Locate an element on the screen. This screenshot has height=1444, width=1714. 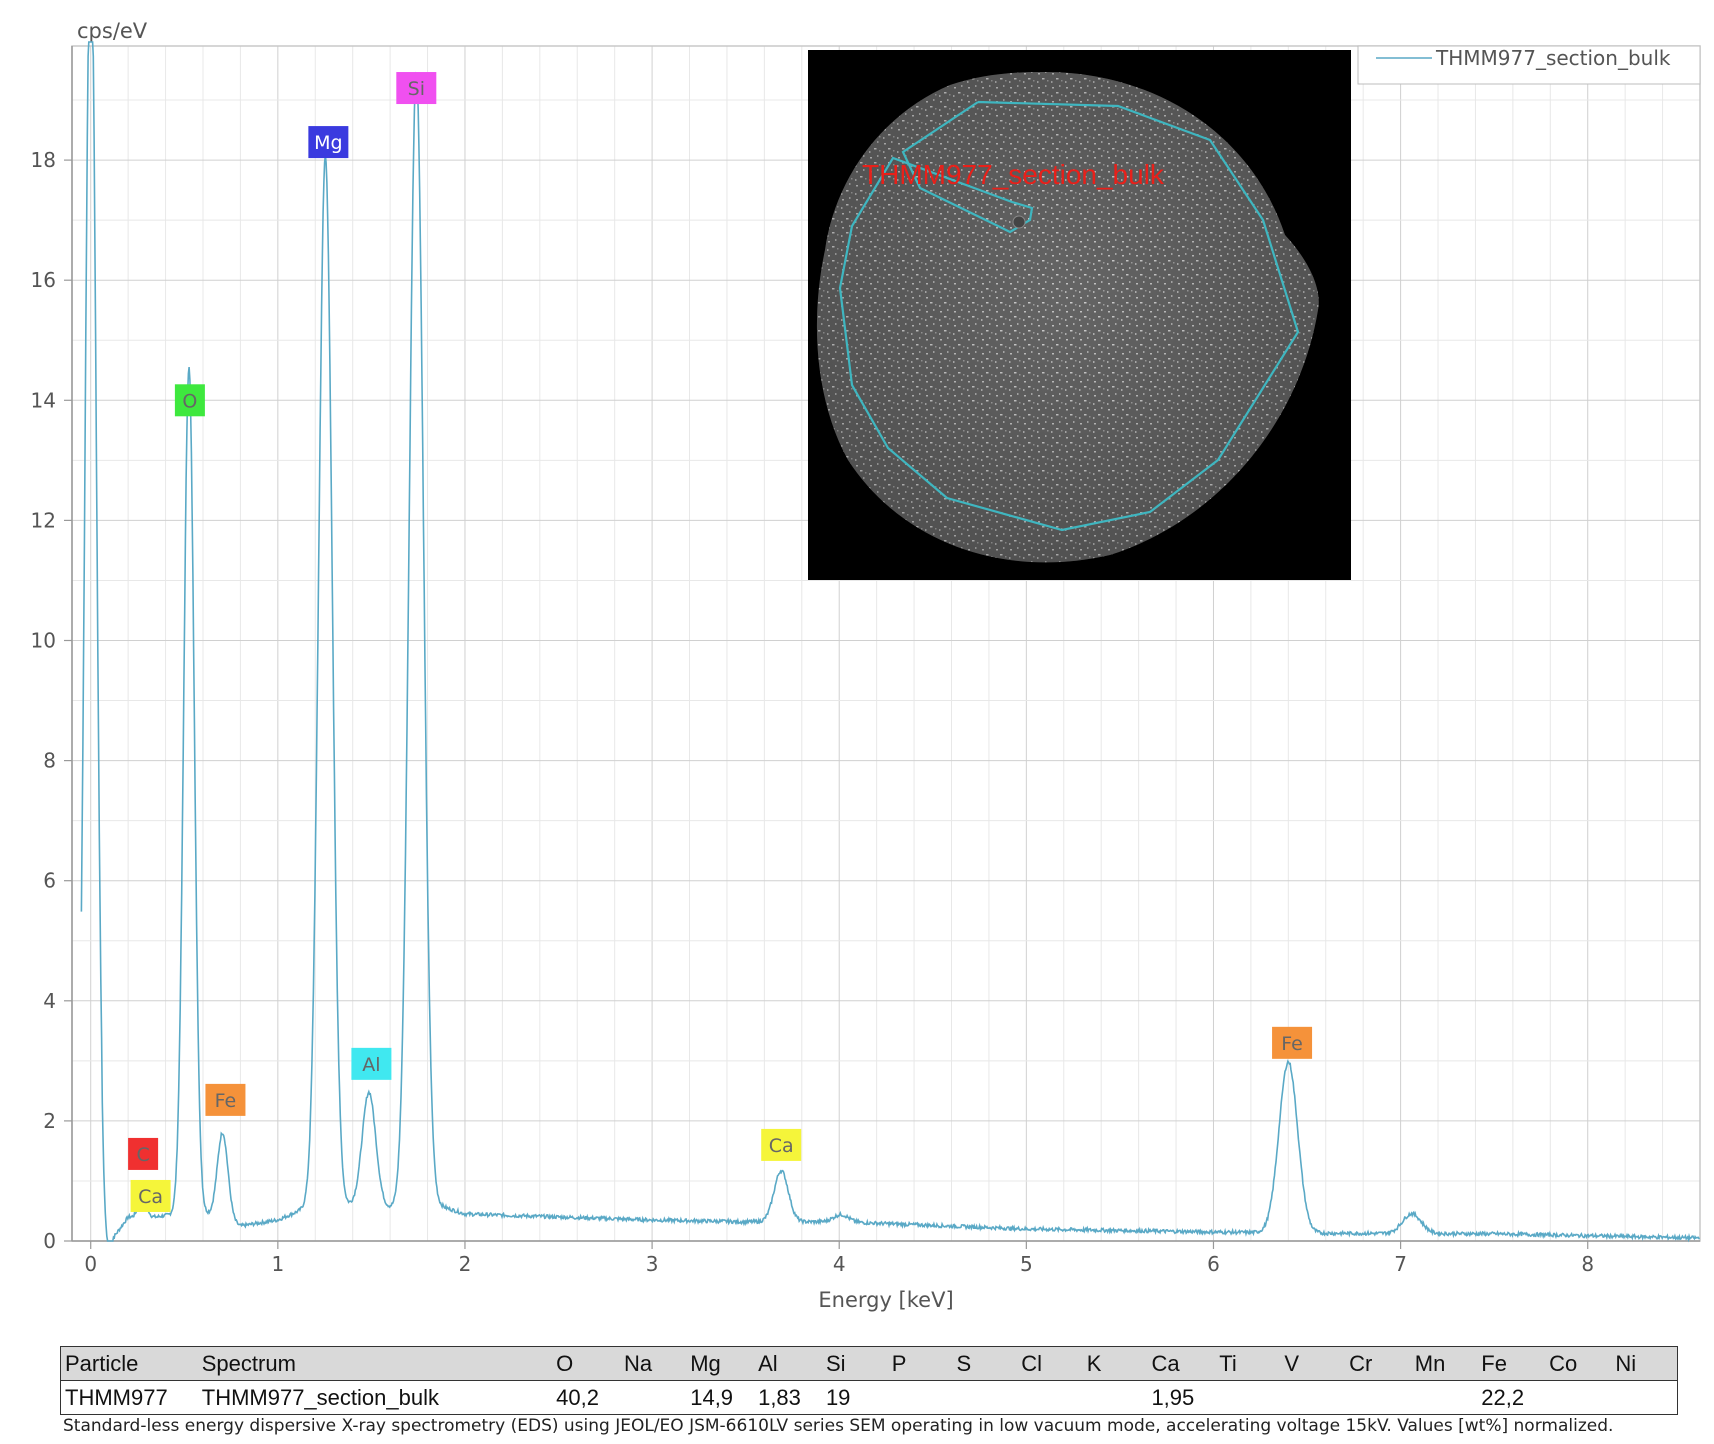
header-co: Co is located at coordinates (1563, 1363).